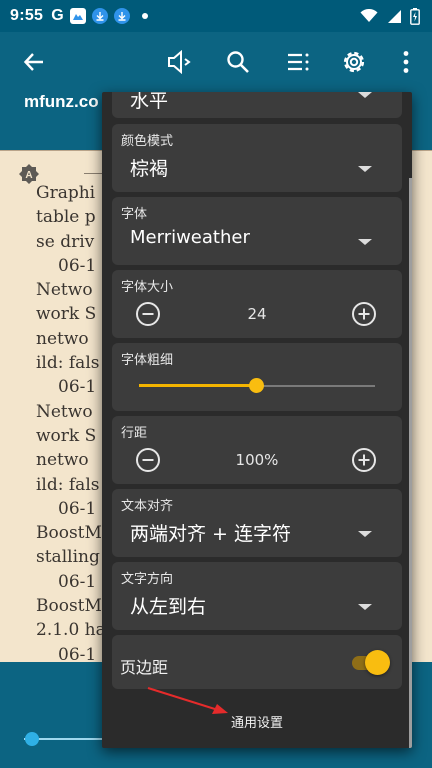 This screenshot has height=768, width=432. What do you see at coordinates (147, 360) in the screenshot?
I see `font-weight-label: 字体粗细` at bounding box center [147, 360].